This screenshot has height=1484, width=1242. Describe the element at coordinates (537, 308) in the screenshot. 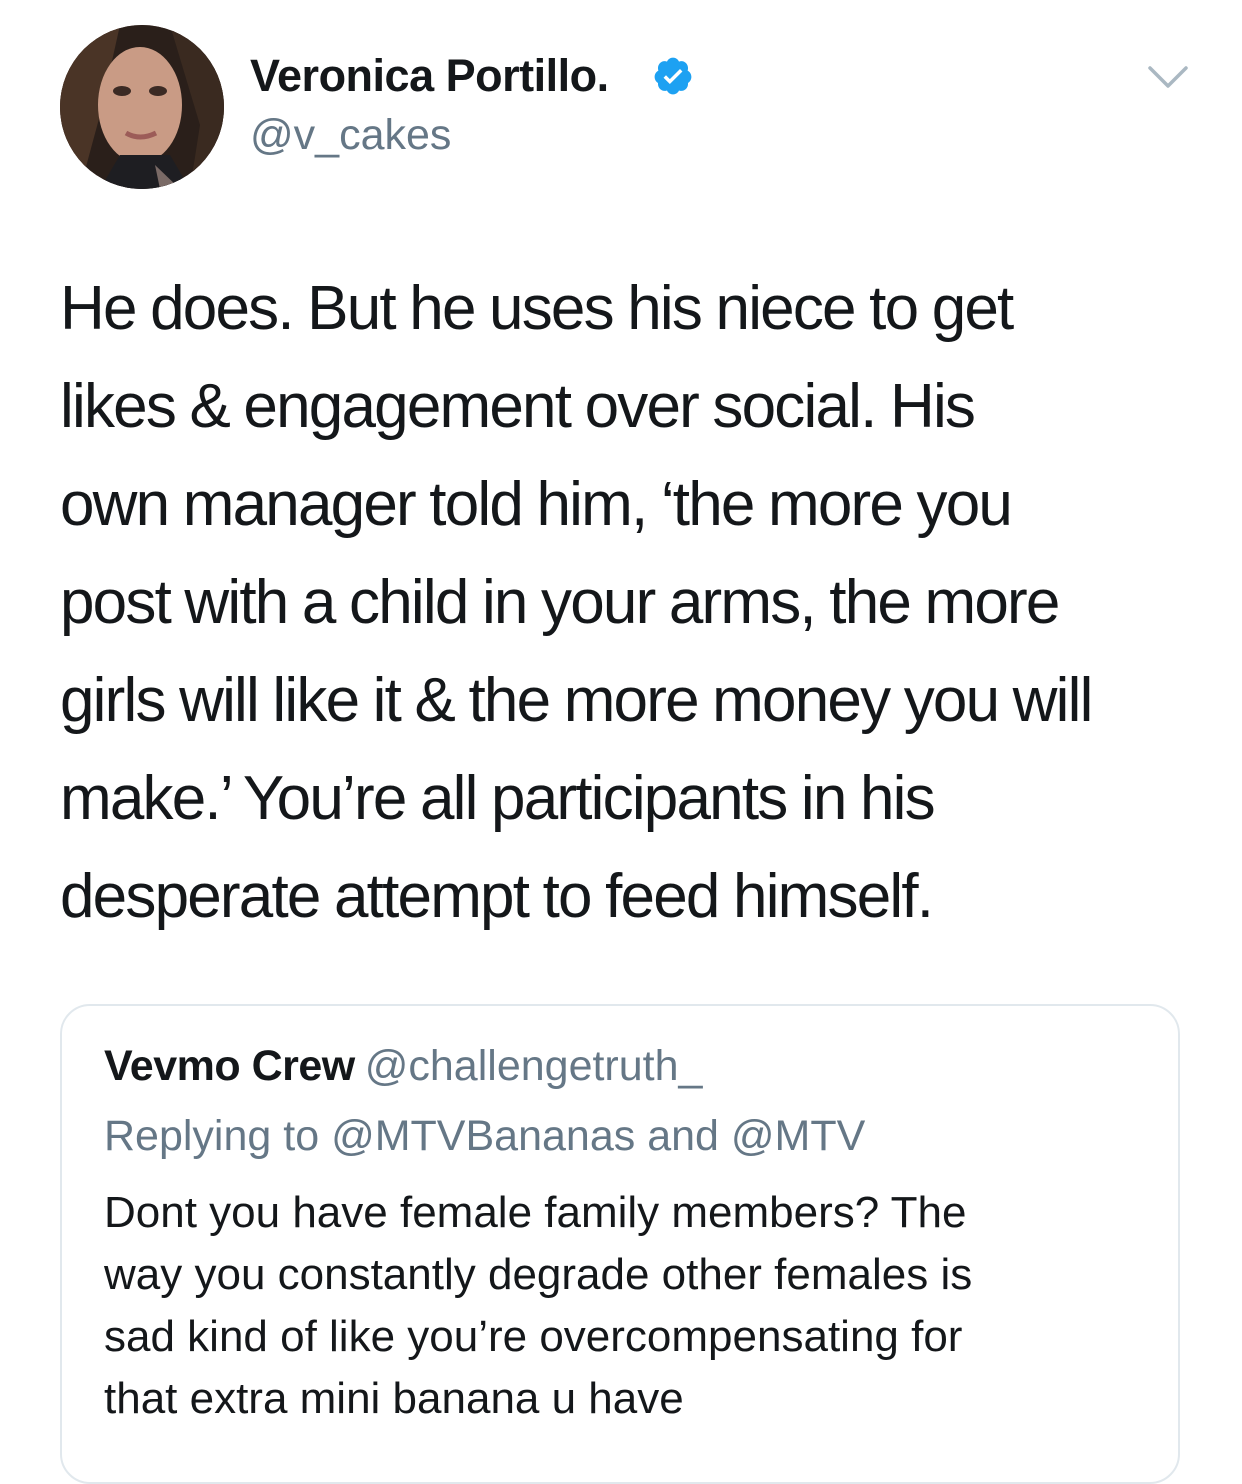

I see `tweet-text-line: He does. But he uses his niece to get` at that location.